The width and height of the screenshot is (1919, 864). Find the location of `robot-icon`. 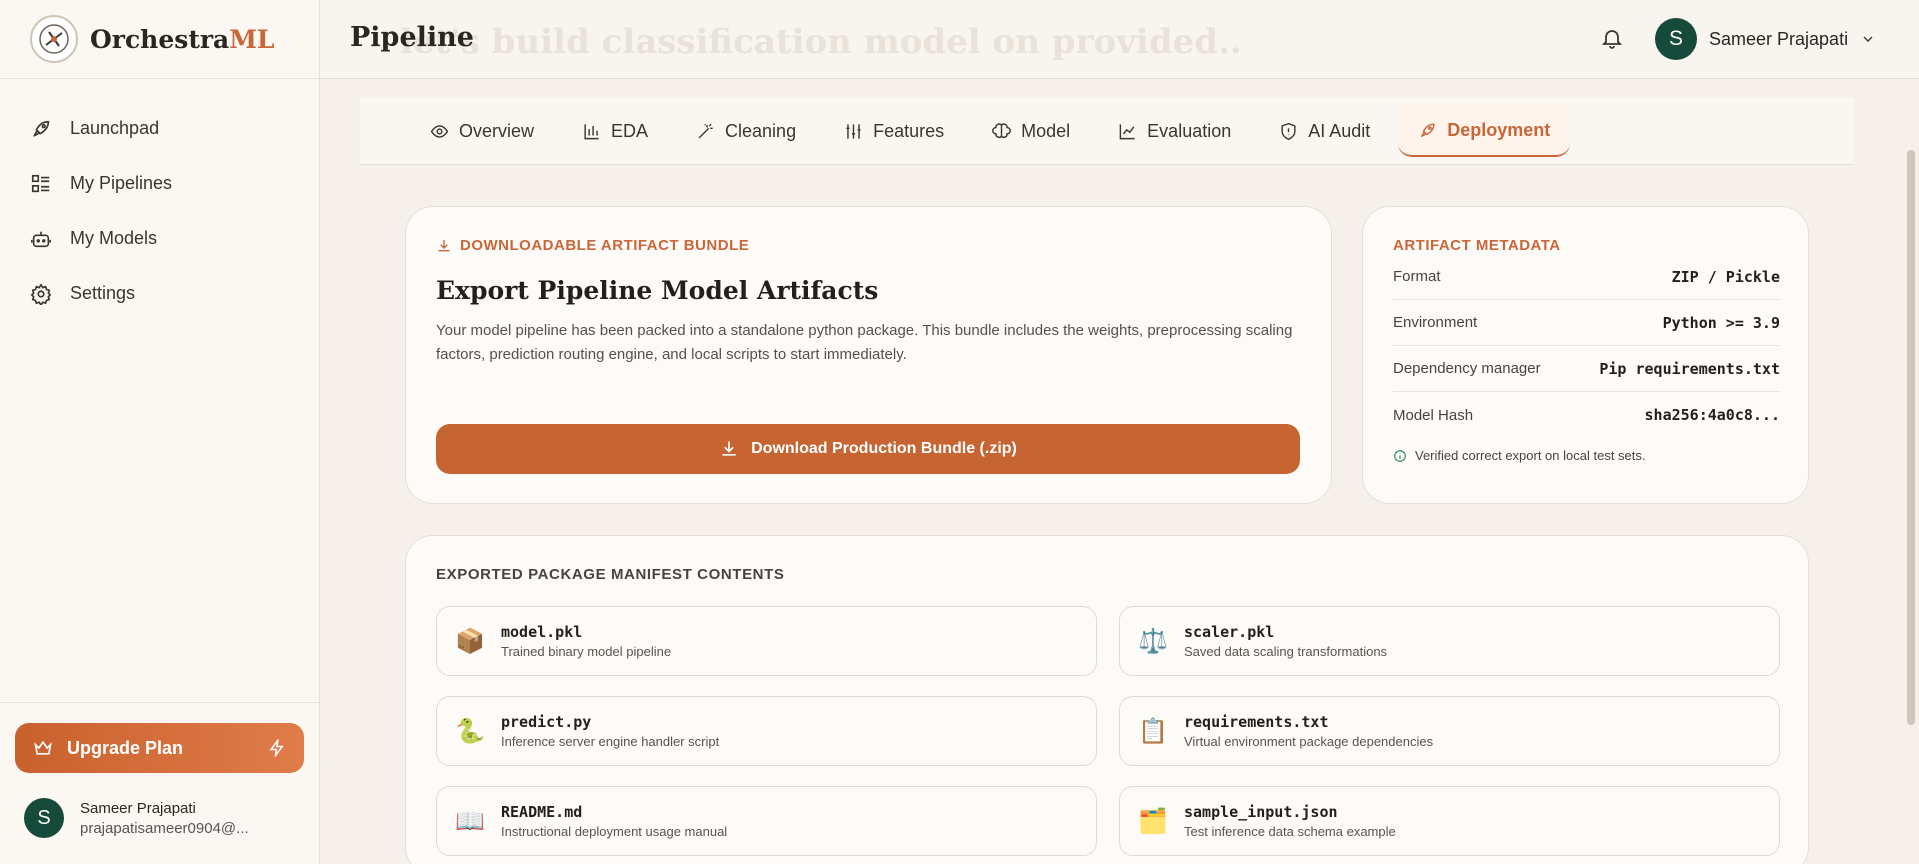

robot-icon is located at coordinates (41, 239).